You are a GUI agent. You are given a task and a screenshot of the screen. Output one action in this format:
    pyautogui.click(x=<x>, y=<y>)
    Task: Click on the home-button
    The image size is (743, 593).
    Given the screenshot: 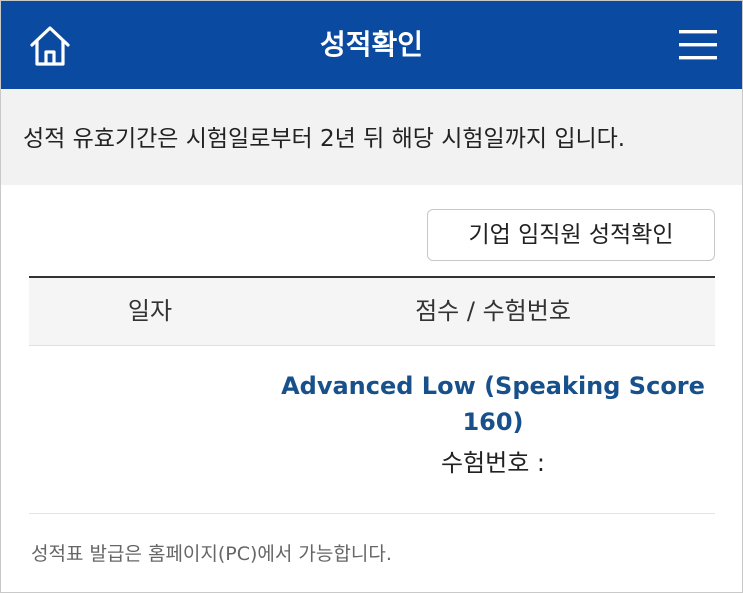 What is the action you would take?
    pyautogui.click(x=50, y=46)
    